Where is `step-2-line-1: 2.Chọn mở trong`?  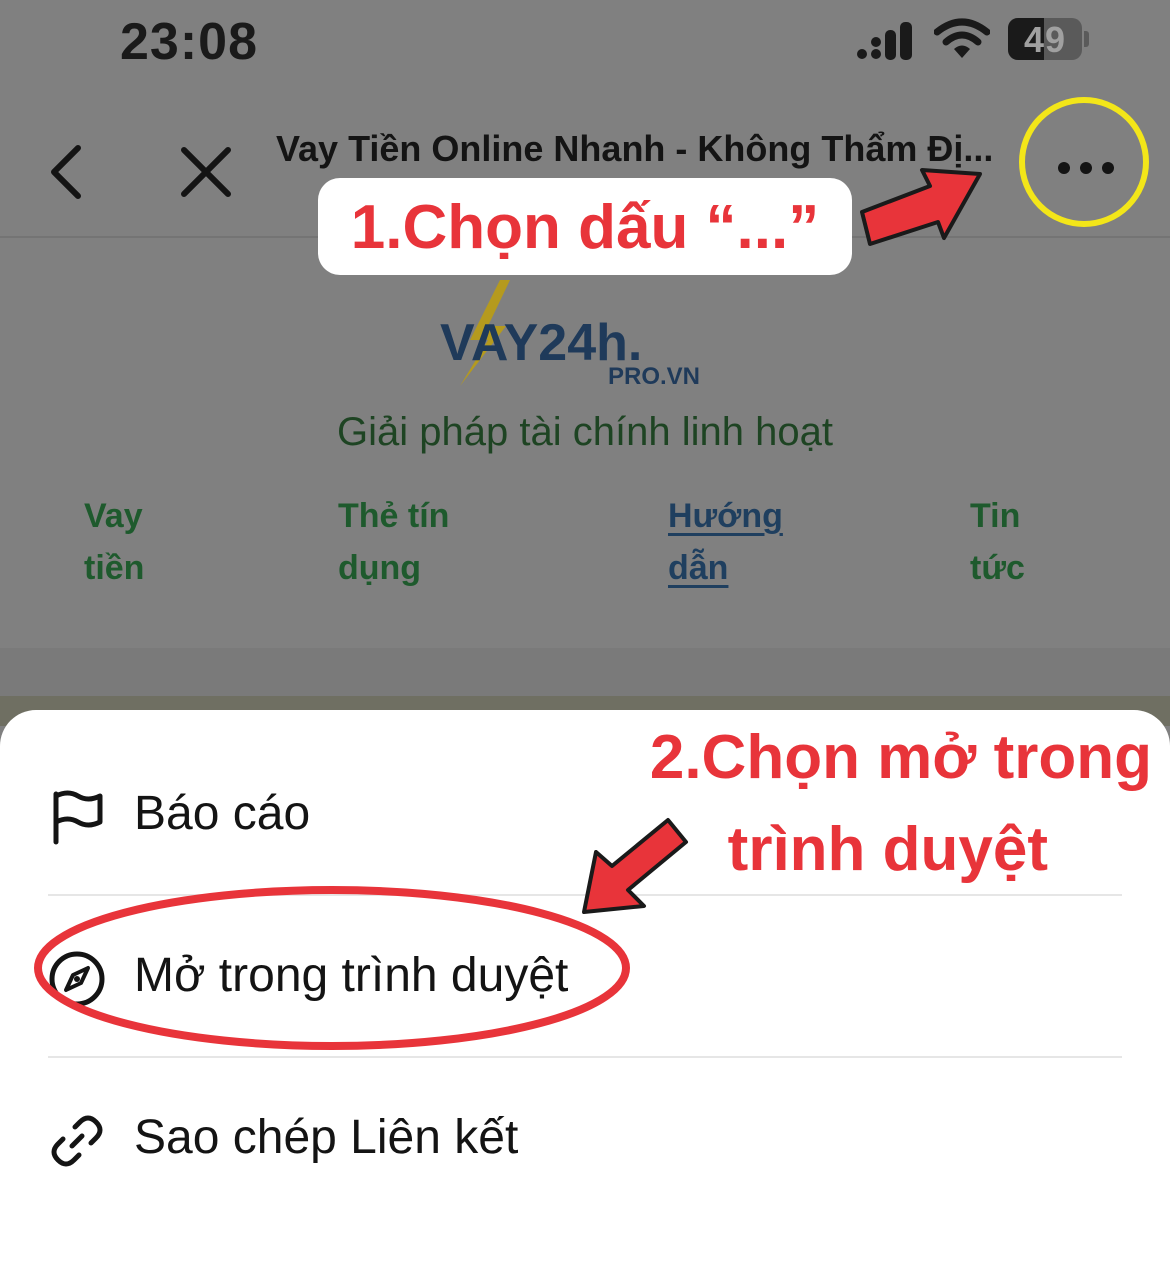
step-2-line-1: 2.Chọn mở trong is located at coordinates (900, 757).